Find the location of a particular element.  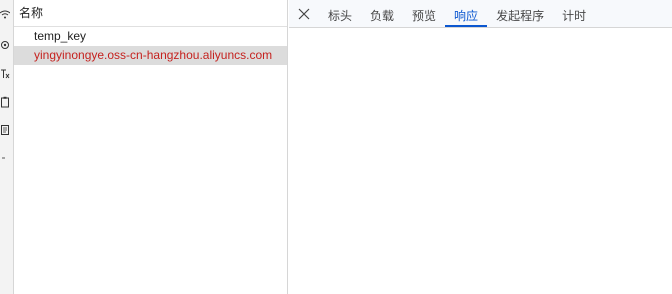

tab-response: 响应 is located at coordinates (466, 13).